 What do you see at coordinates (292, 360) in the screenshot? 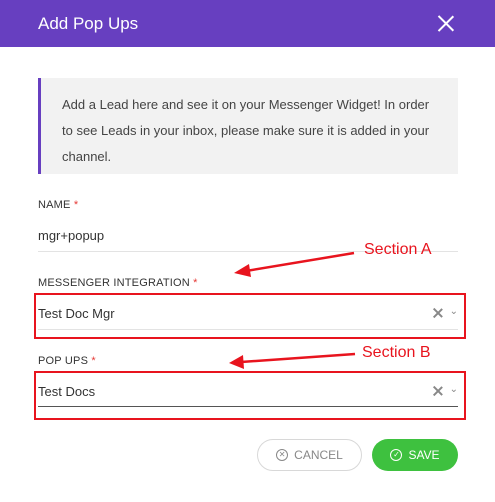
I see `section-b-arrow` at bounding box center [292, 360].